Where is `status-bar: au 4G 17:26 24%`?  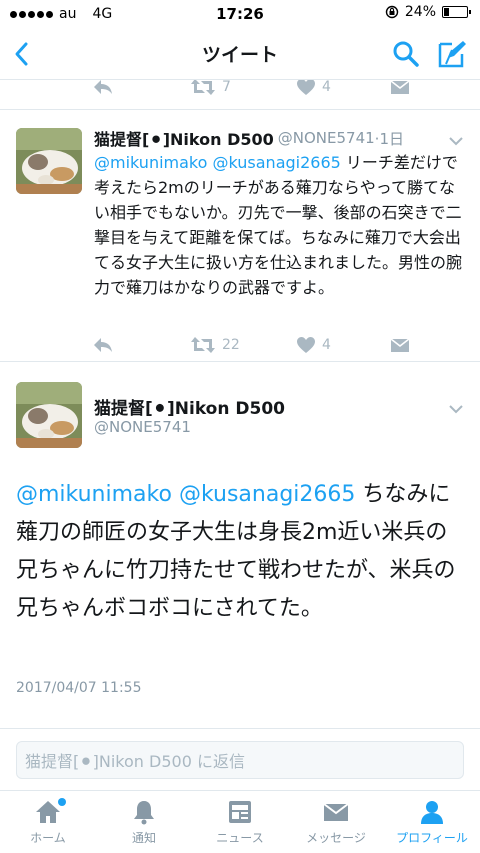 status-bar: au 4G 17:26 24% is located at coordinates (240, 14).